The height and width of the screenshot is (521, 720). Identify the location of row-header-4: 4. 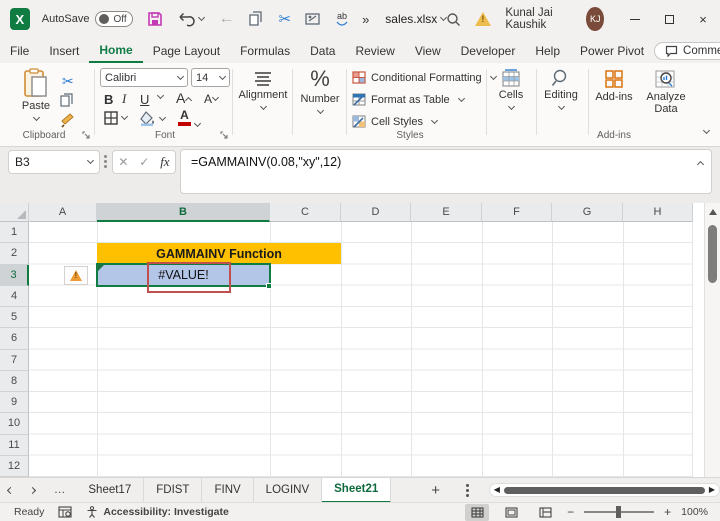
(14, 296).